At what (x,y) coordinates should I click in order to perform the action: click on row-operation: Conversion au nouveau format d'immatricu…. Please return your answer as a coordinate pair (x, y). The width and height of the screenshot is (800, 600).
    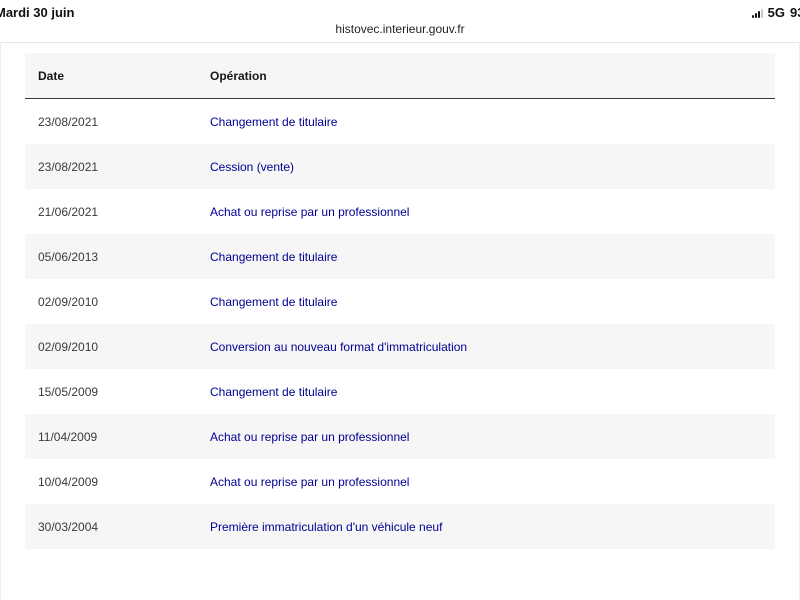
    Looking at the image, I should click on (492, 346).